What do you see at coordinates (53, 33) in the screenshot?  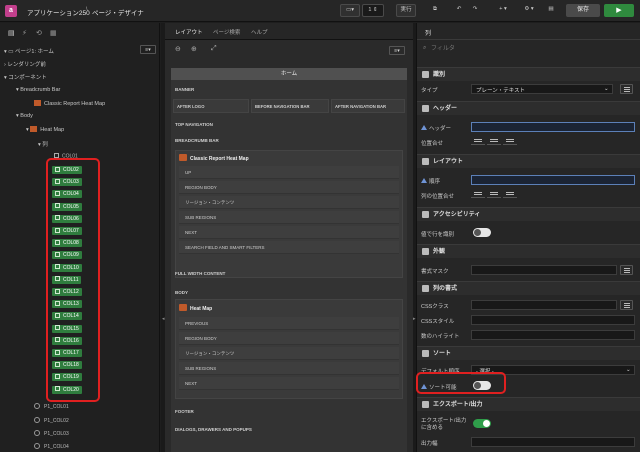 I see `shared-components-tab-icon: ▦` at bounding box center [53, 33].